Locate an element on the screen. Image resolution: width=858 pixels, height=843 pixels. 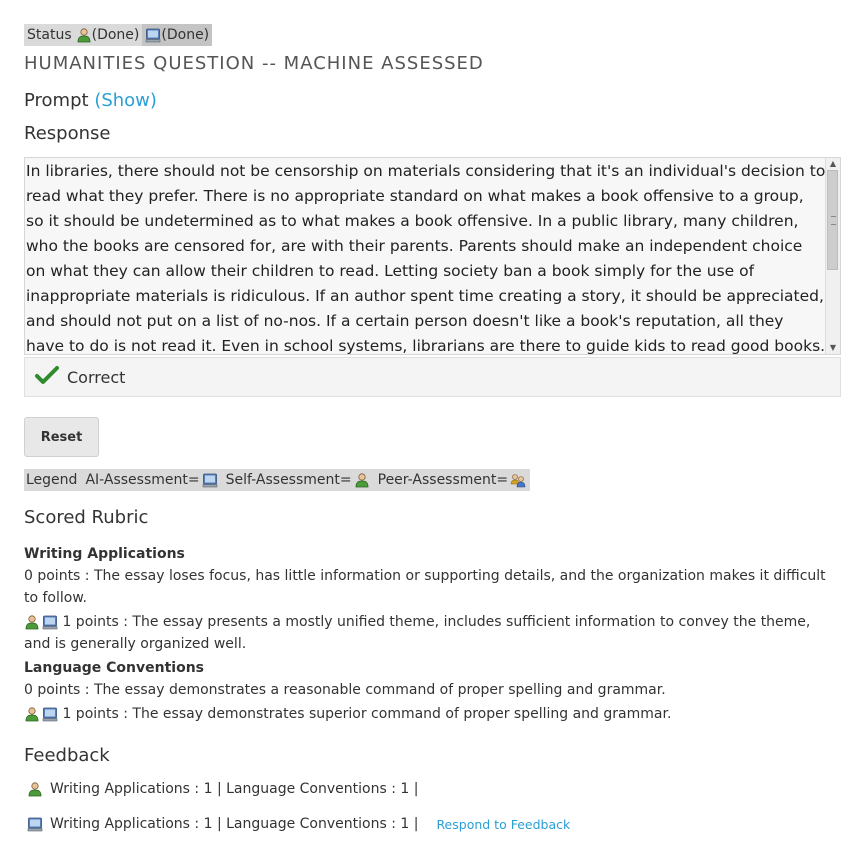
page-title: HUMANITIES QUESTION -- MACHINE ASSESSED is located at coordinates (254, 63).